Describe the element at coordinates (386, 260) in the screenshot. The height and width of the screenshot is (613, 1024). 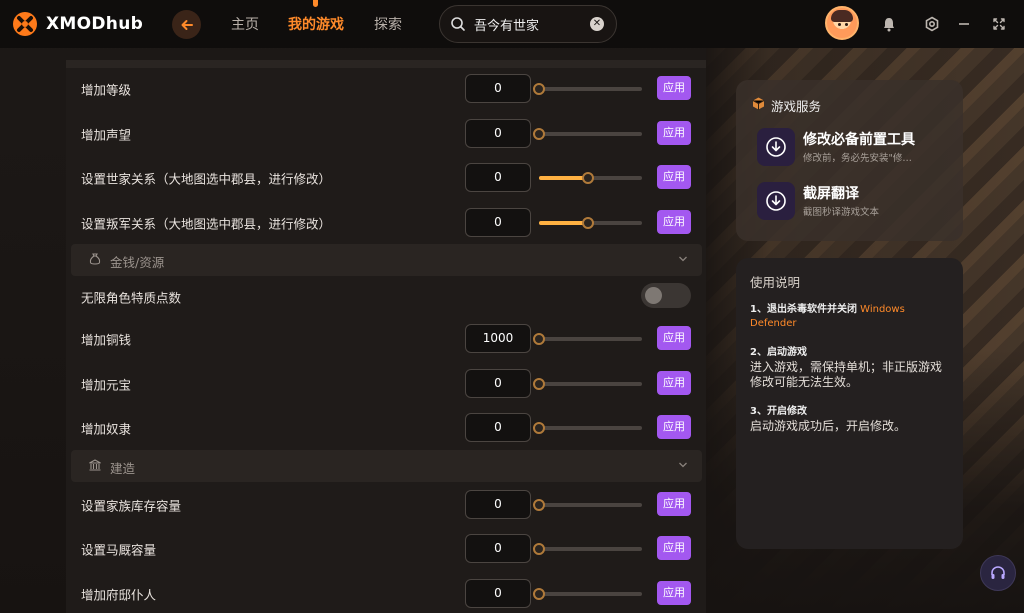
I see `section-header-money: 金钱/资源` at that location.